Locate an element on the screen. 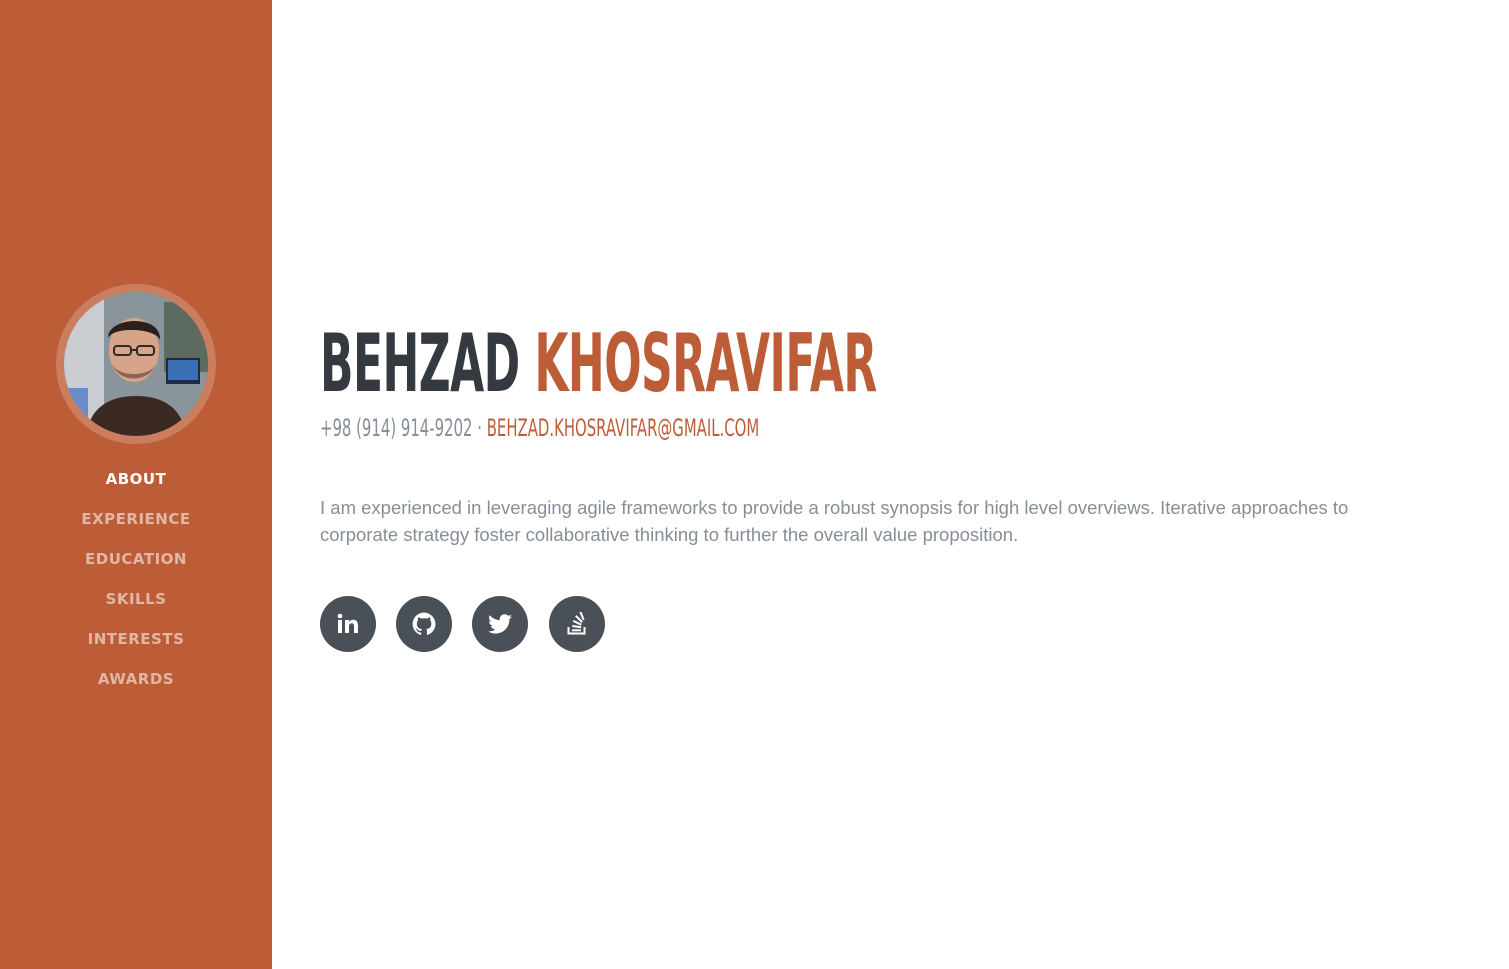 This screenshot has width=1509, height=969. github-icon is located at coordinates (424, 623).